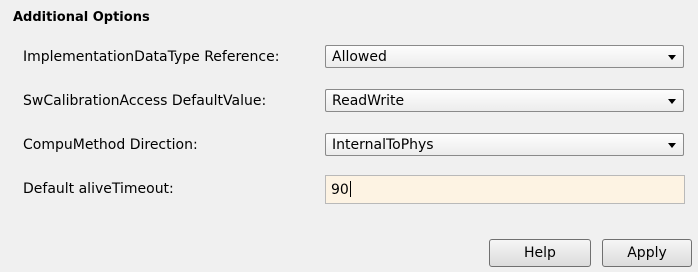 The width and height of the screenshot is (698, 272). What do you see at coordinates (540, 253) in the screenshot?
I see `help-button: Help` at bounding box center [540, 253].